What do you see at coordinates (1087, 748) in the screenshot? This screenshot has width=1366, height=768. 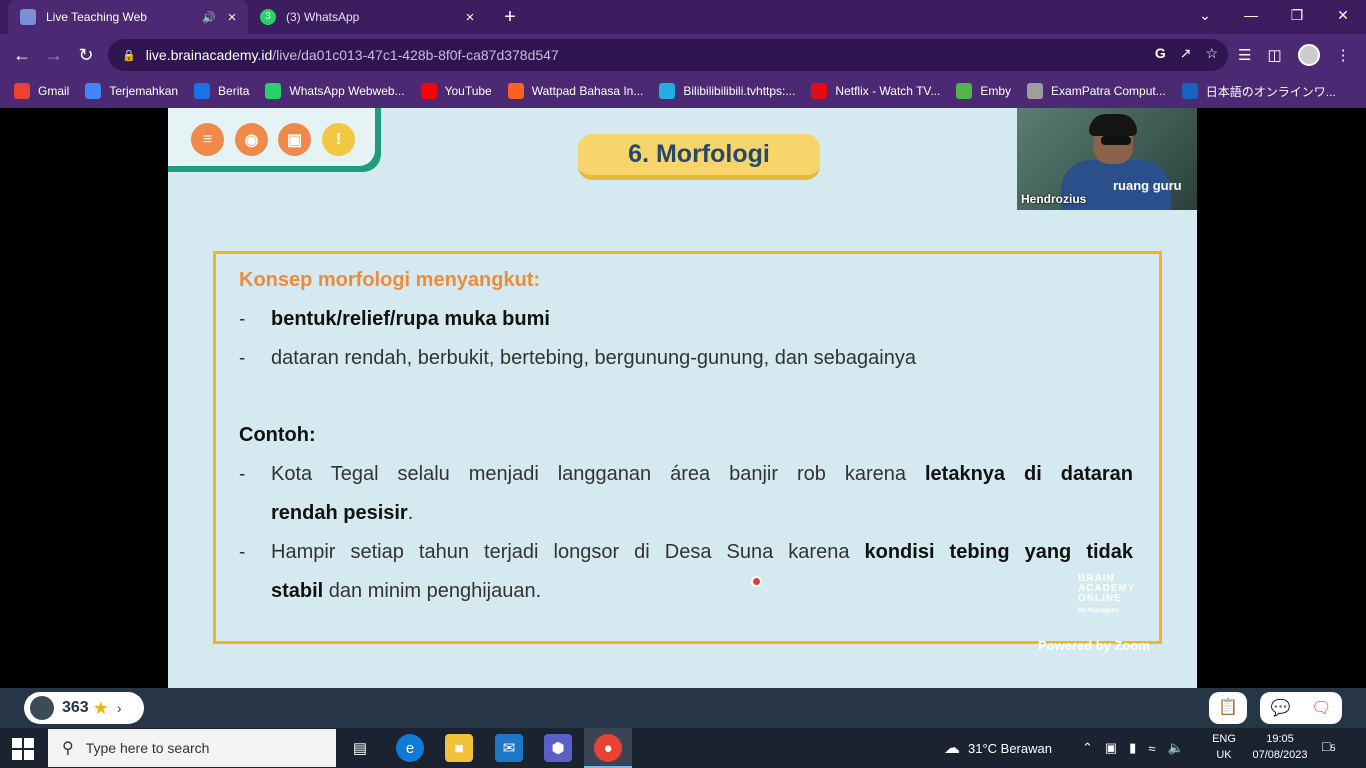 I see `tray-chevron-icon: ⌃` at bounding box center [1087, 748].